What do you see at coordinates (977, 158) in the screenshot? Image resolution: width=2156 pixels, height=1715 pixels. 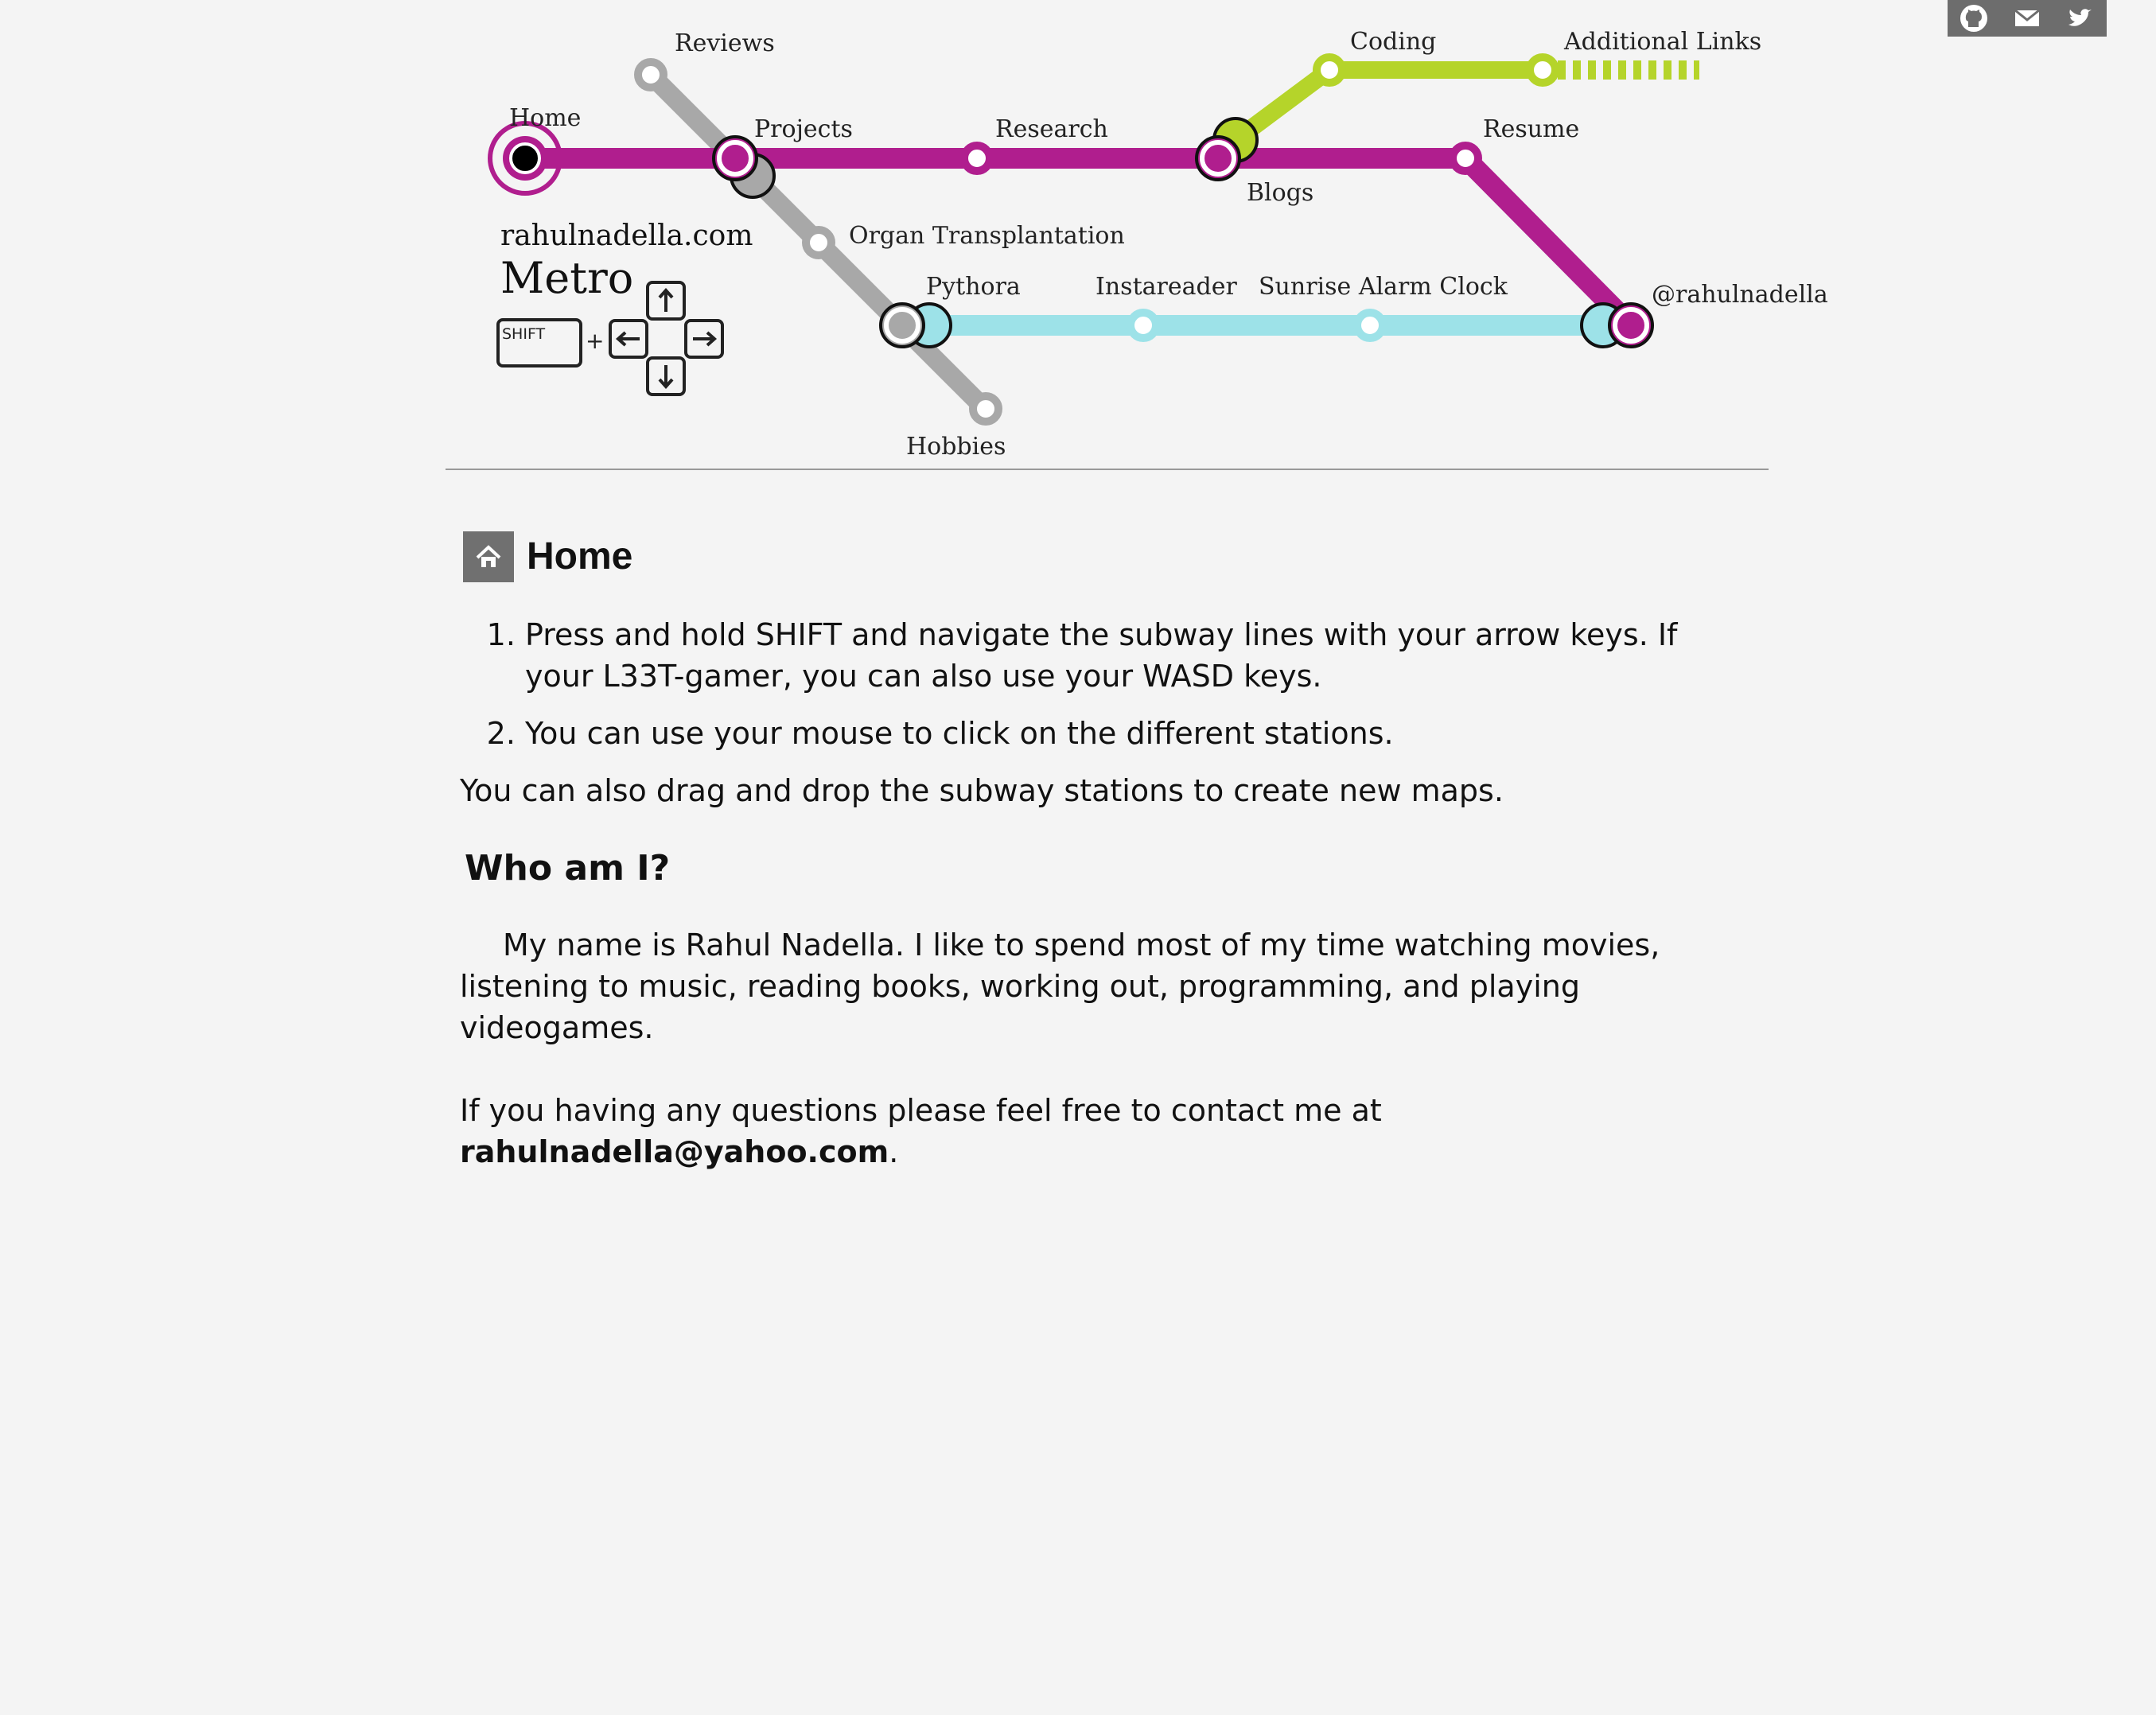 I see `station-research-marker` at bounding box center [977, 158].